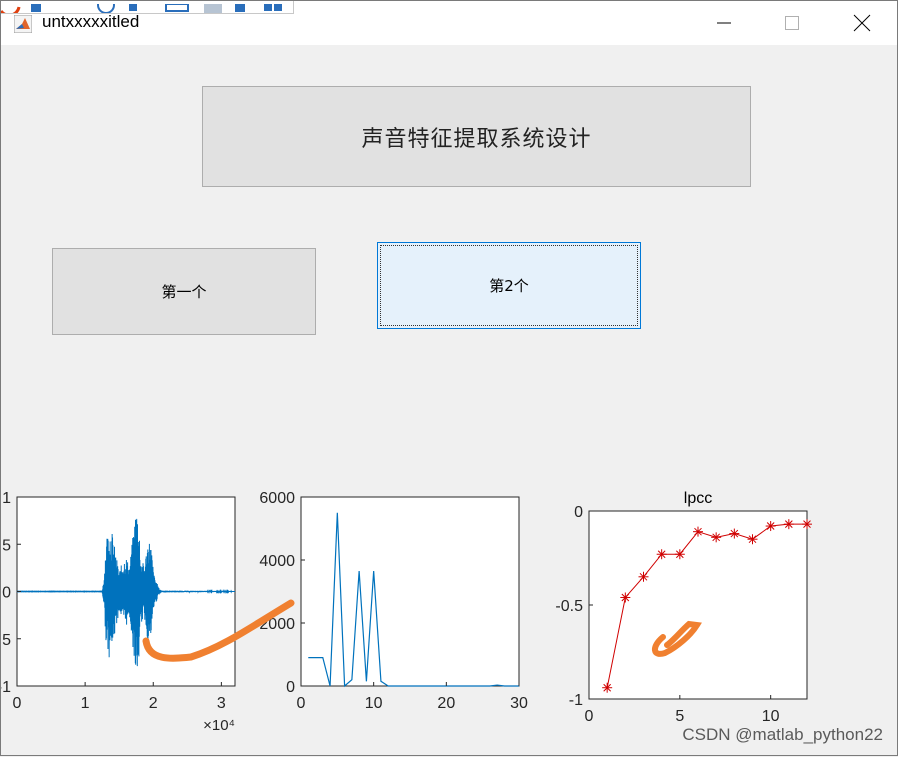  I want to click on first-feature-button: 第一个, so click(184, 291).